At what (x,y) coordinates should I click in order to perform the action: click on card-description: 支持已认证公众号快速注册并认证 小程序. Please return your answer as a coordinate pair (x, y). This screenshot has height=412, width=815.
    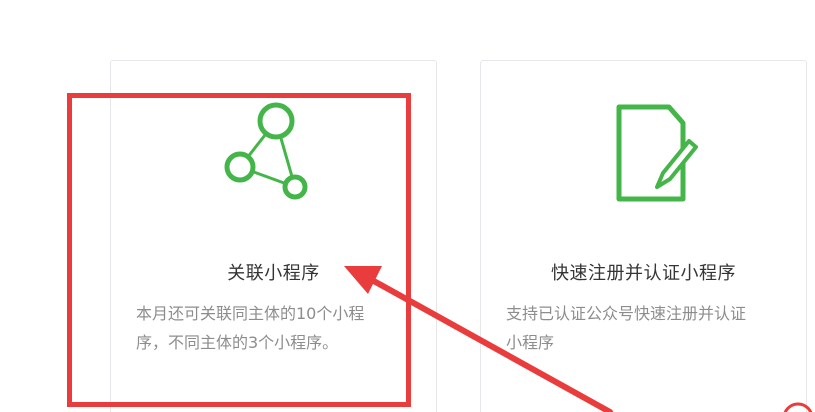
    Looking at the image, I should click on (633, 328).